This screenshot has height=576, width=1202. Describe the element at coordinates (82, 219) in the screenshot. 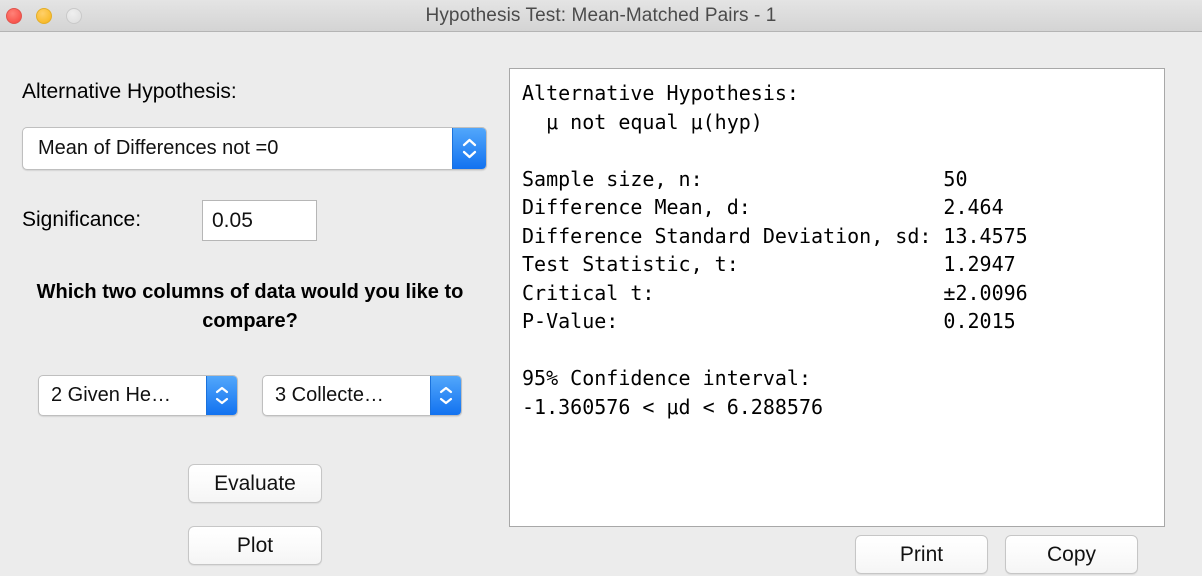

I see `significance-label: Significance:` at that location.